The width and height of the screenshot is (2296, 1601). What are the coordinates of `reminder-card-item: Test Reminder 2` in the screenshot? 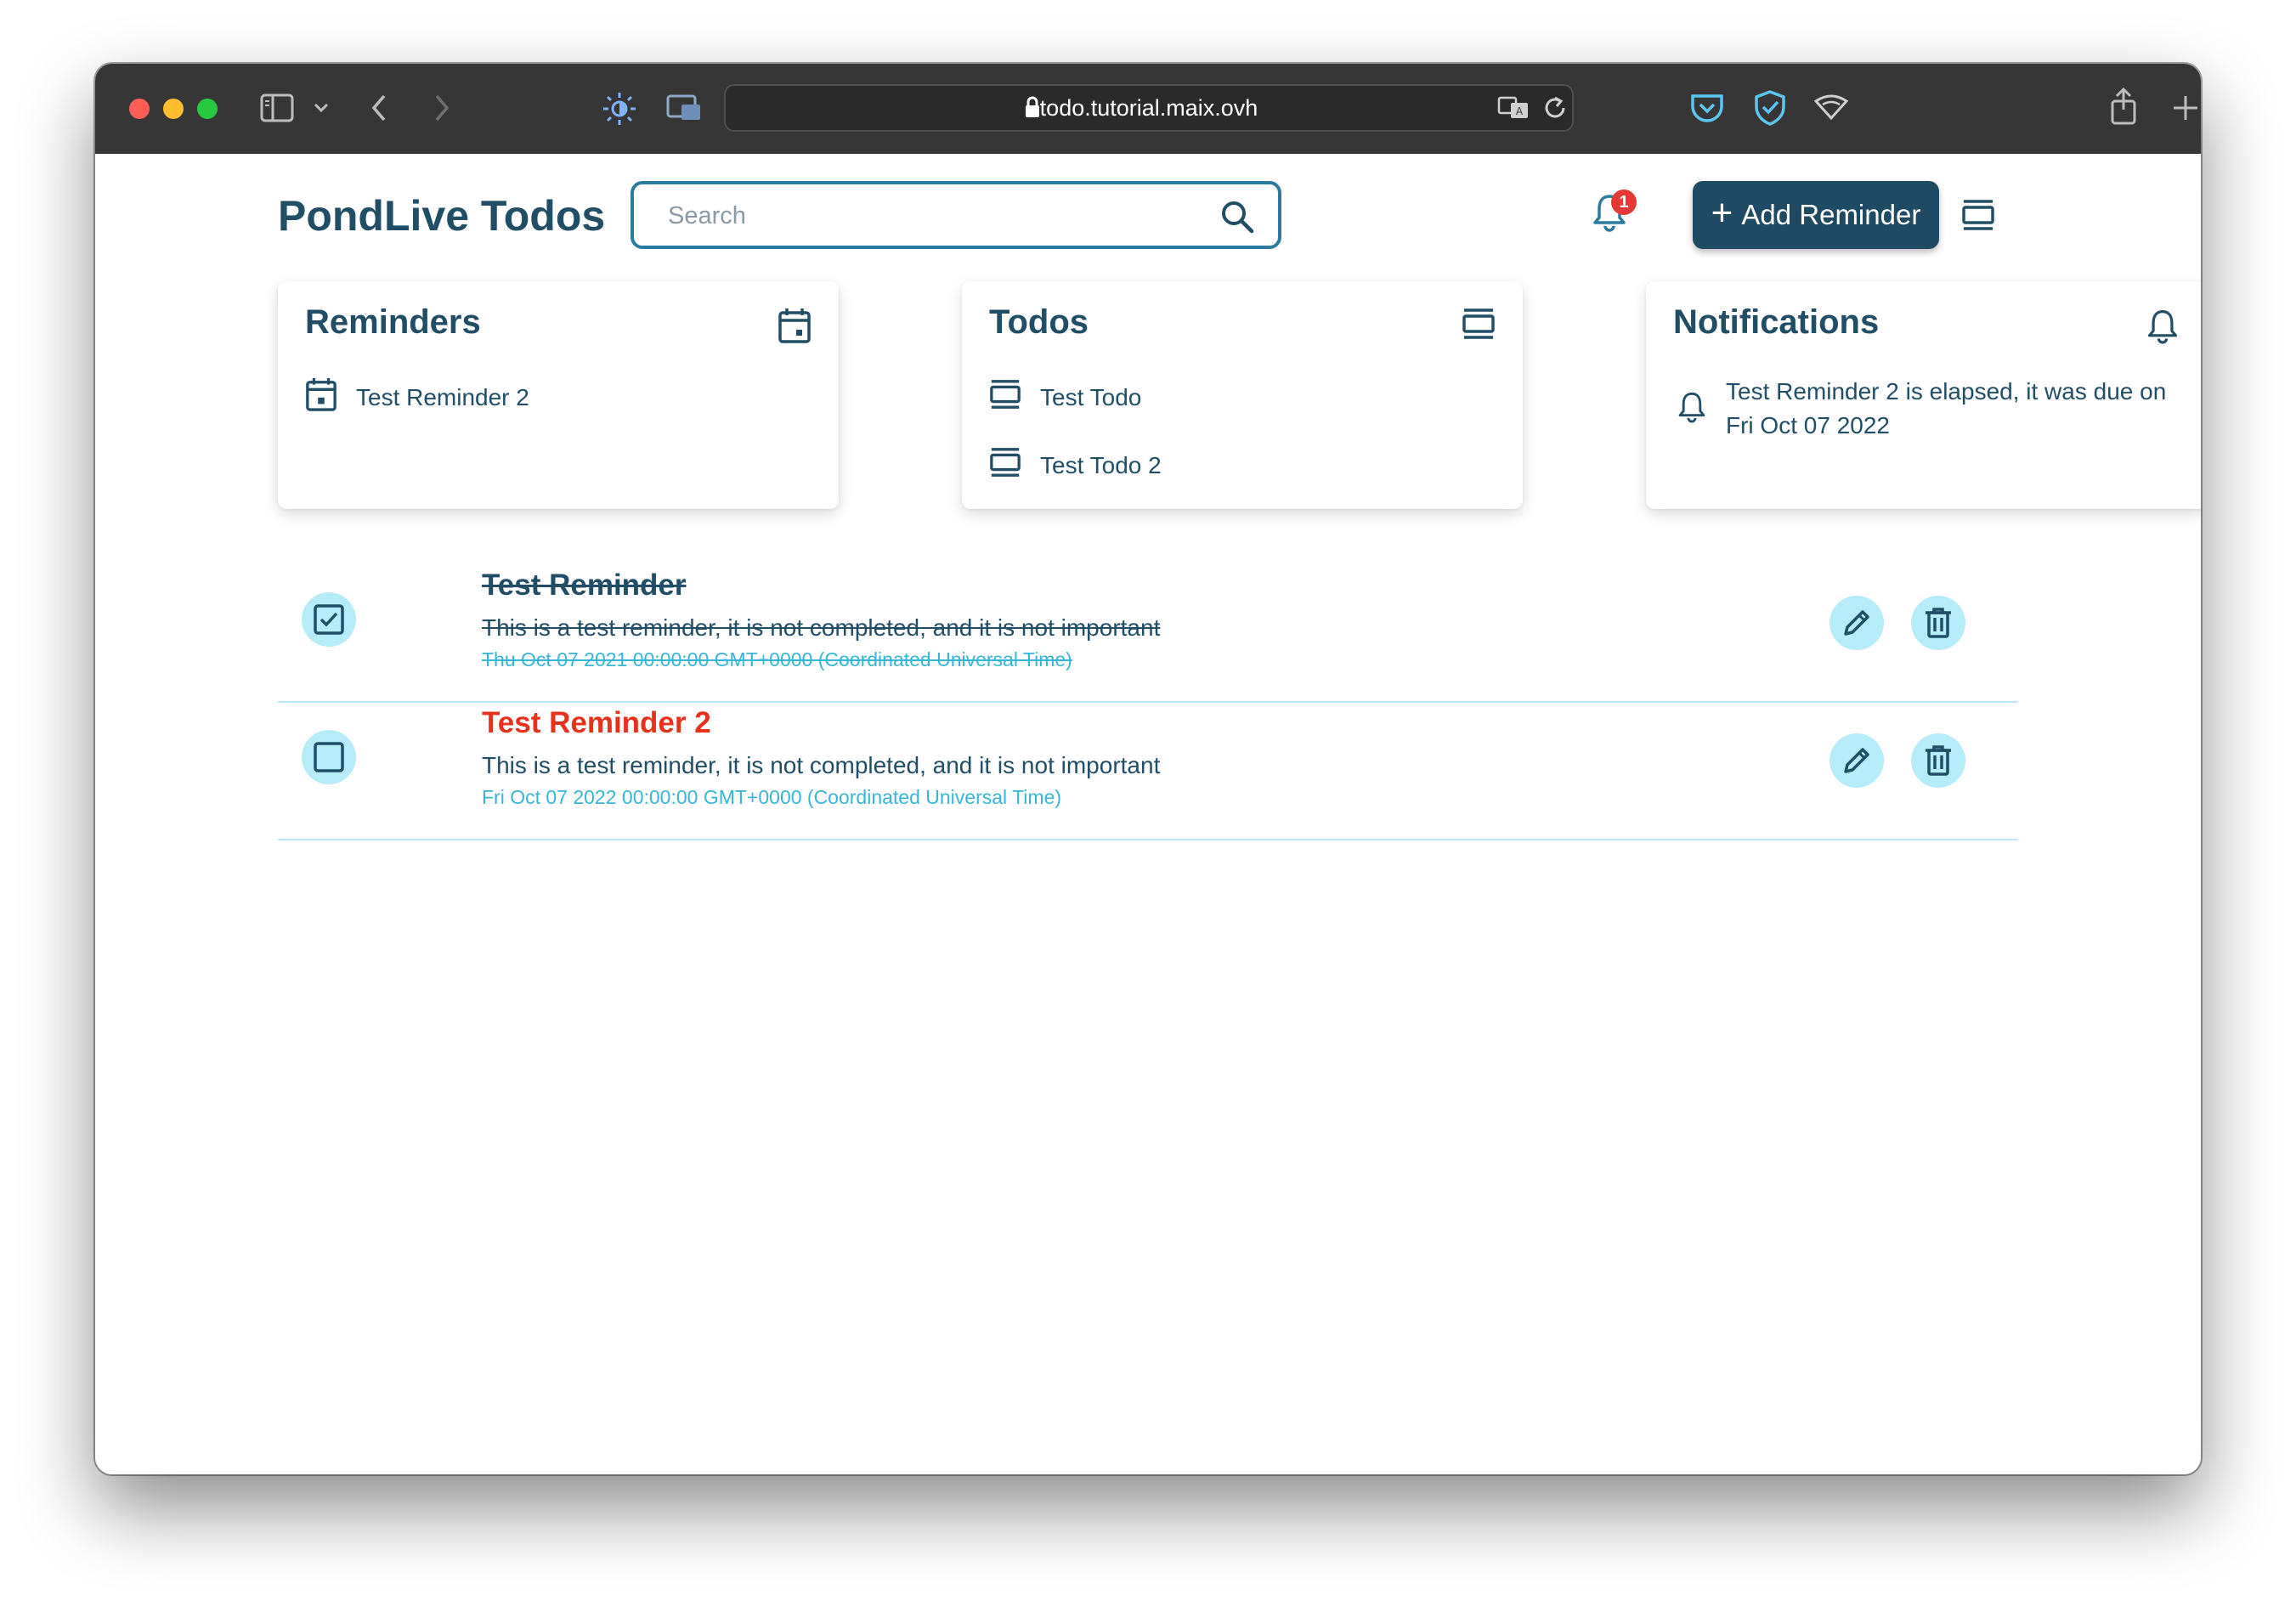 It's located at (417, 397).